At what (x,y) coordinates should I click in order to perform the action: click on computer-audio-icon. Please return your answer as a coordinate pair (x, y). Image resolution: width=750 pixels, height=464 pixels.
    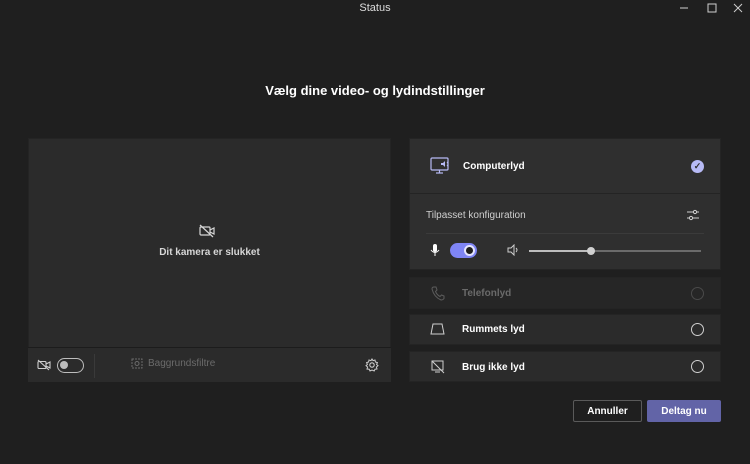
    Looking at the image, I should click on (439, 165).